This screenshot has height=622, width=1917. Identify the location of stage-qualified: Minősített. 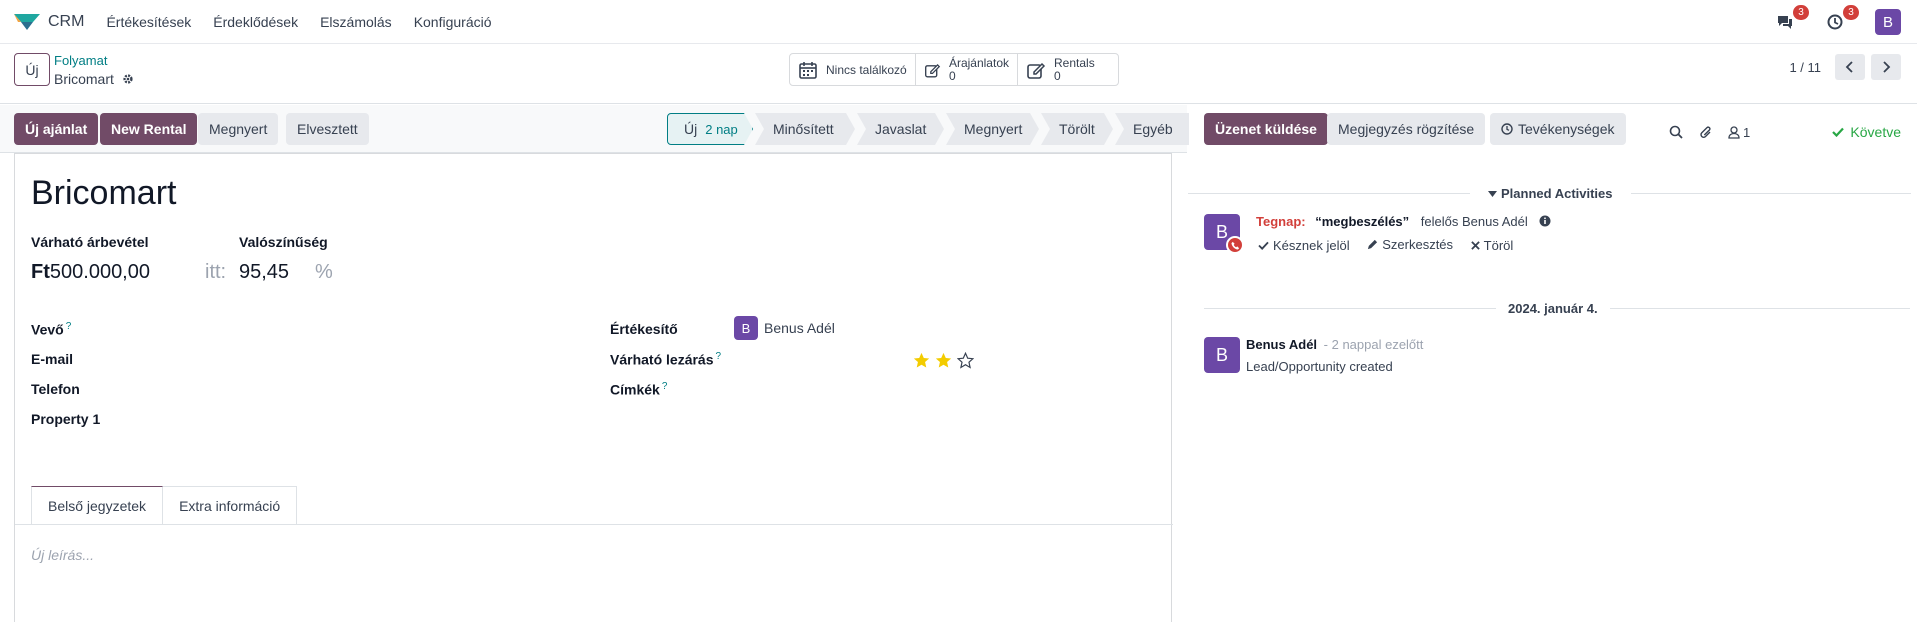
(805, 129).